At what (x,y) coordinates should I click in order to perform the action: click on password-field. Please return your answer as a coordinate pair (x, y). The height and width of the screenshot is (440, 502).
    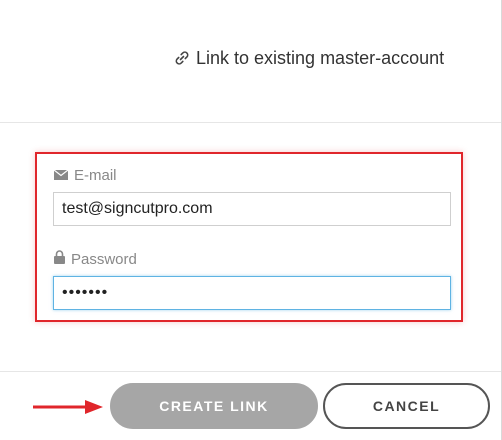
    Looking at the image, I should click on (252, 293).